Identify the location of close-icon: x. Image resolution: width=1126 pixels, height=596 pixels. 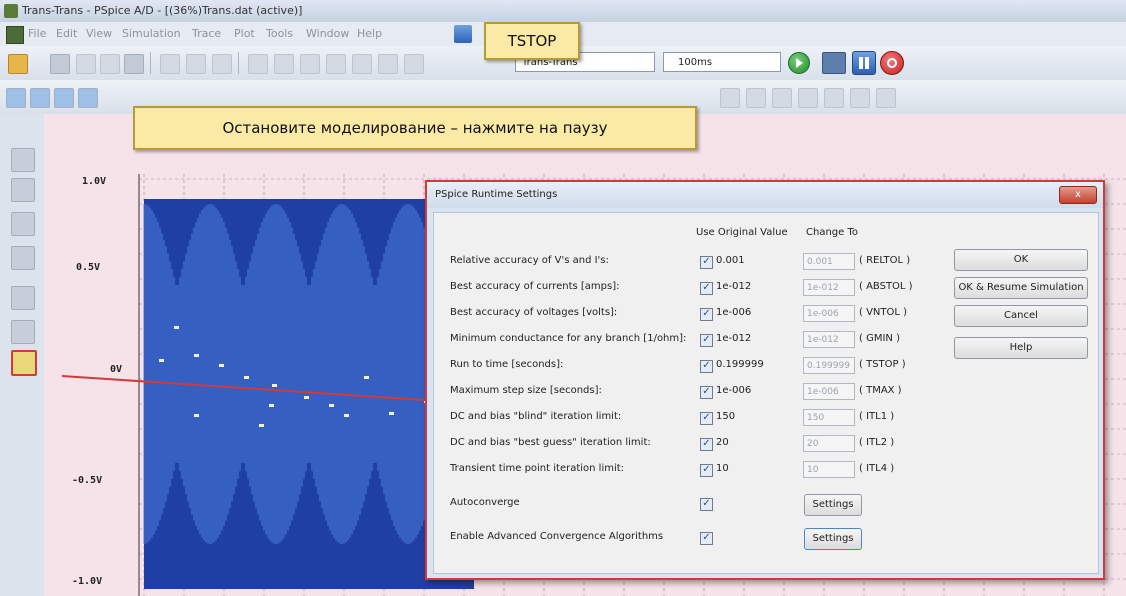
(1078, 195).